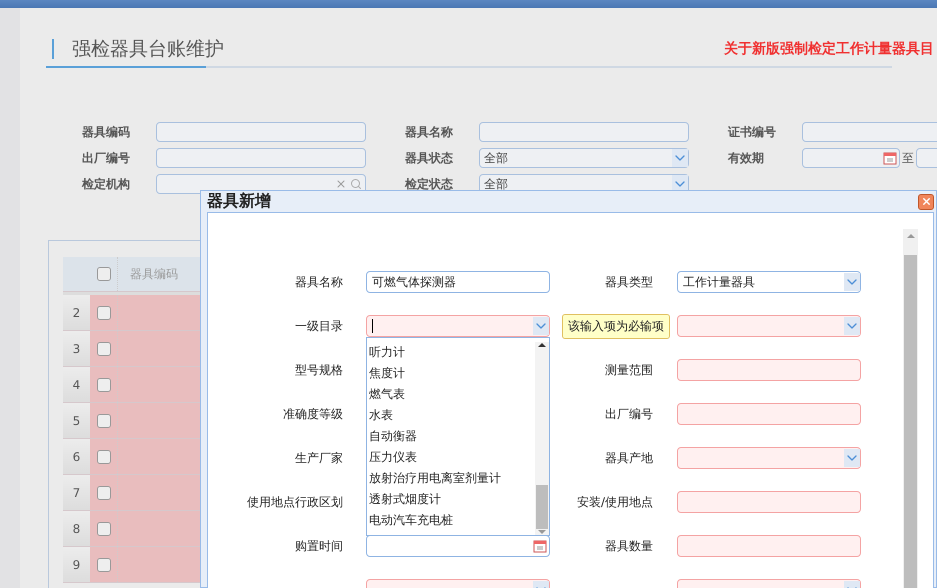 The image size is (937, 588). Describe the element at coordinates (319, 282) in the screenshot. I see `field-label: 器具名称` at that location.